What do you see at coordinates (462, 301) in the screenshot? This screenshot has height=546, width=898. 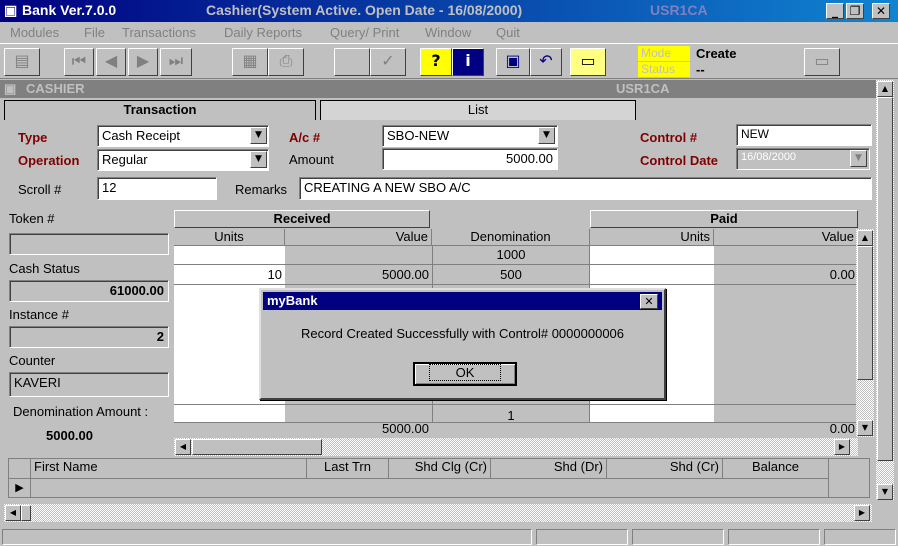 I see `dialog-title: myBank` at bounding box center [462, 301].